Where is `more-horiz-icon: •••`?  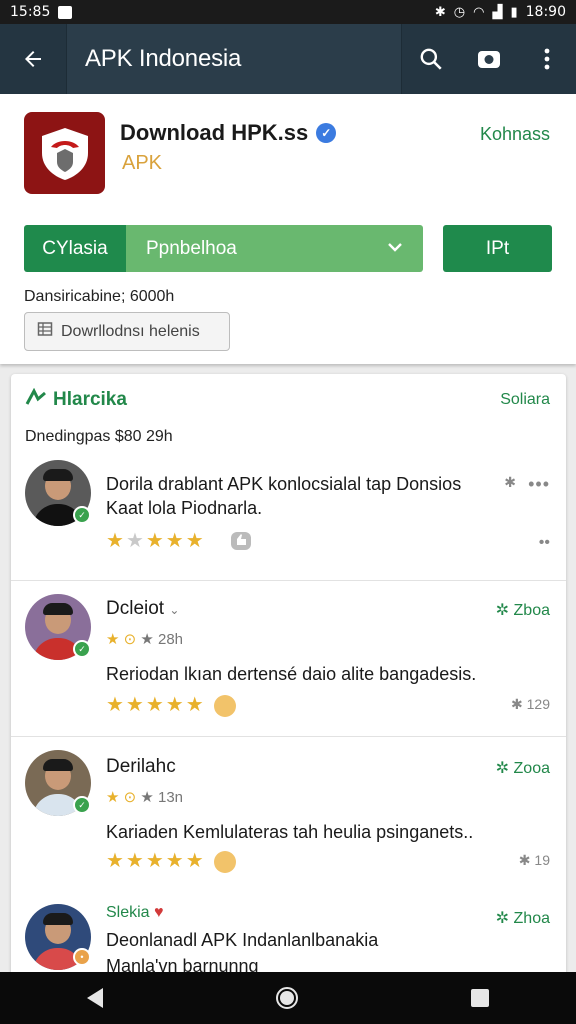
more-horiz-icon: ••• is located at coordinates (539, 484).